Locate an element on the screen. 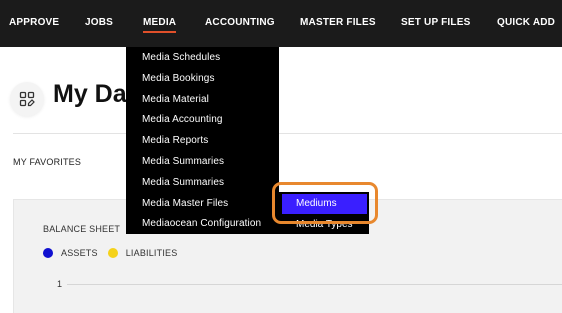  page-title: My Da is located at coordinates (90, 94).